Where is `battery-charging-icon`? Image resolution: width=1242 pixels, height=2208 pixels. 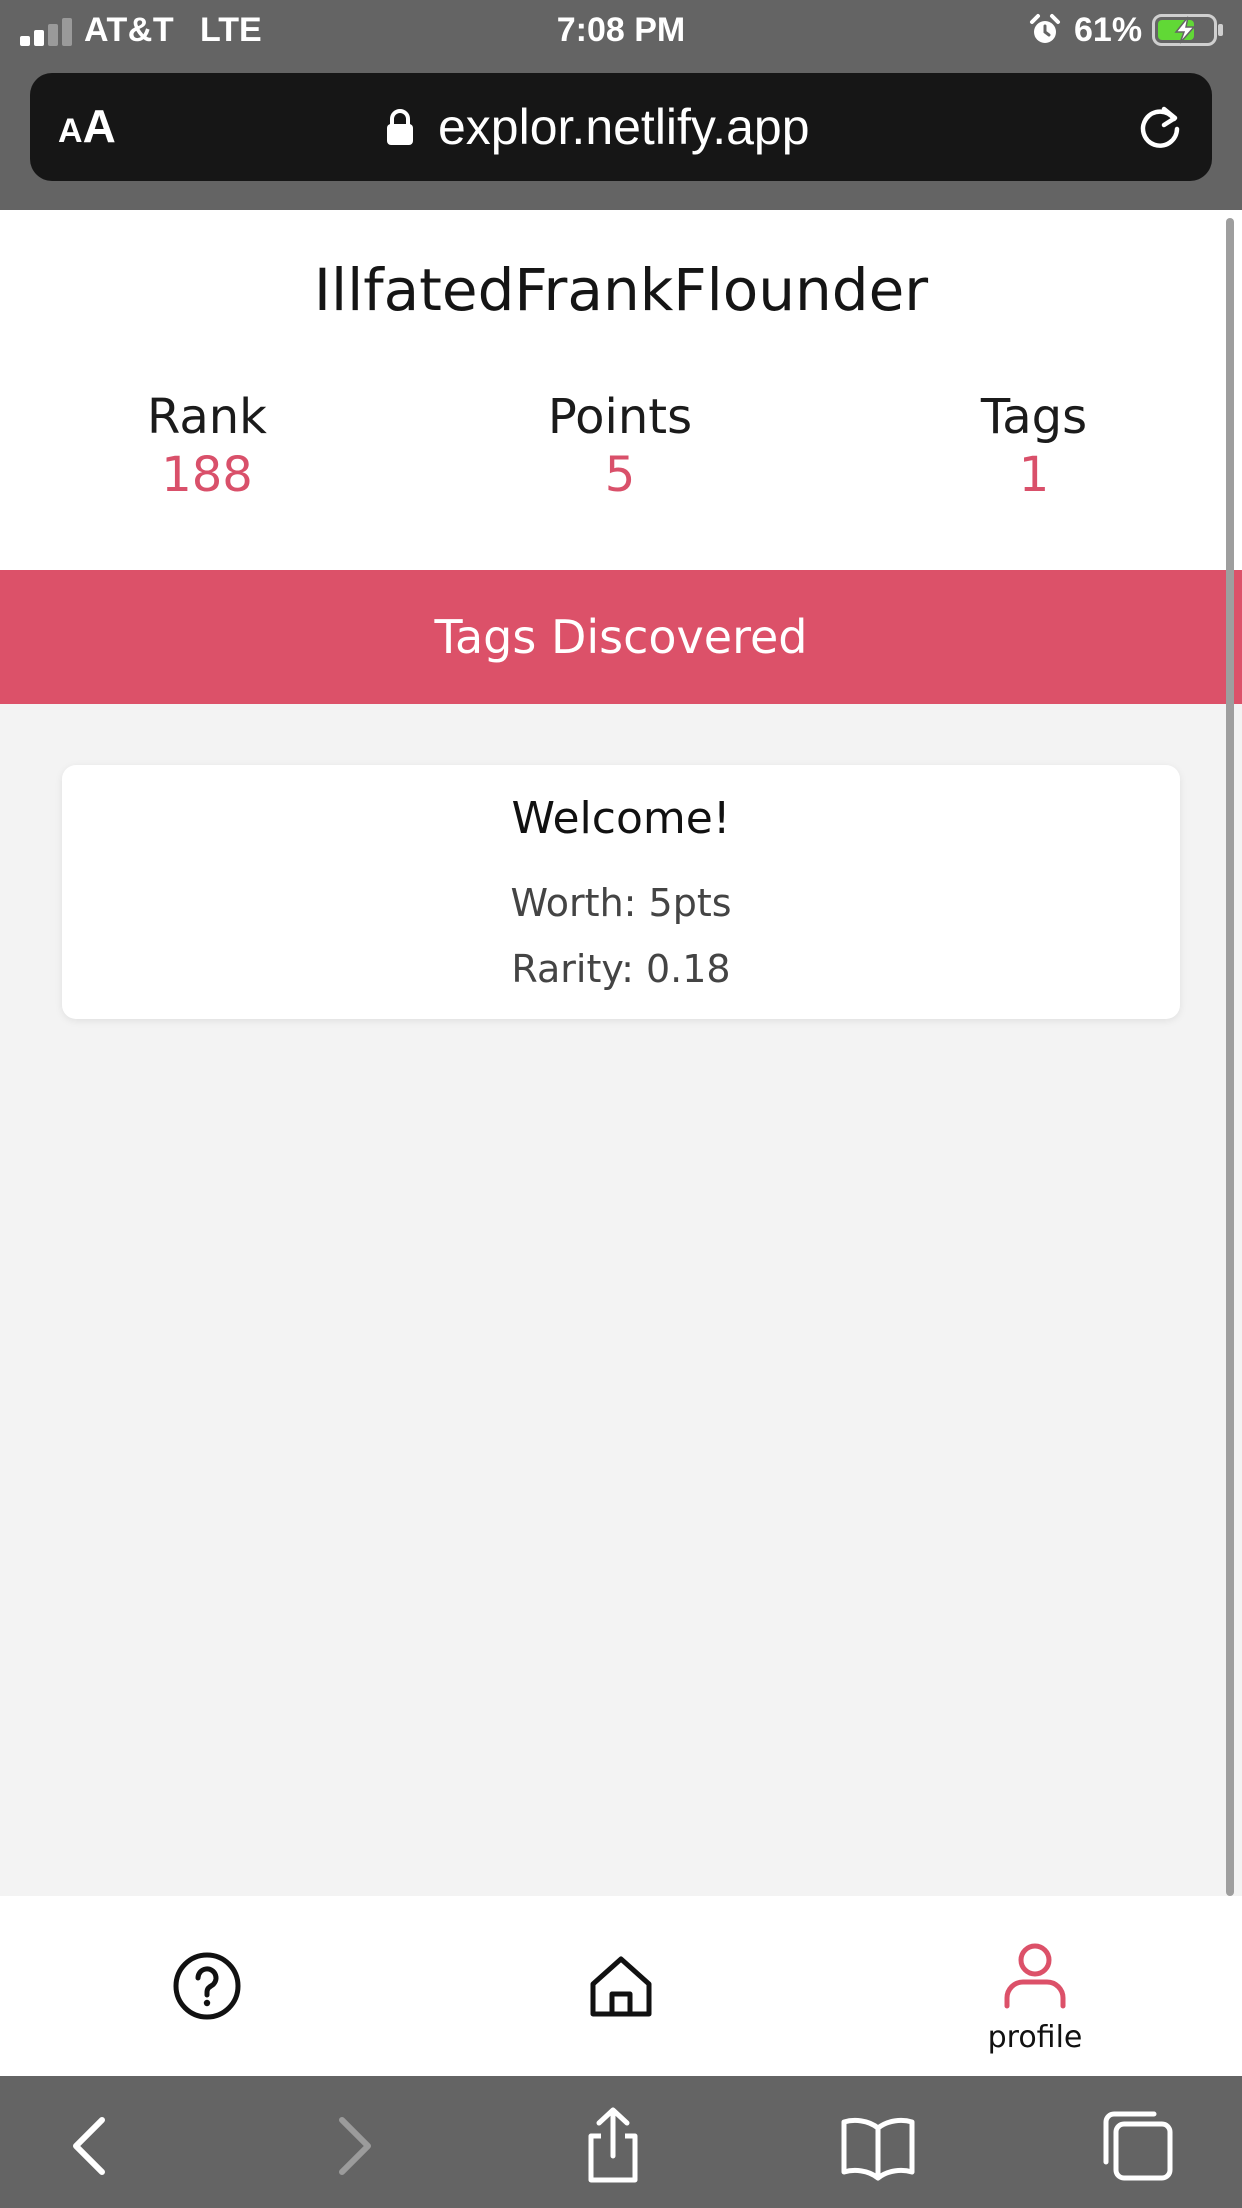
battery-charging-icon is located at coordinates (1187, 30).